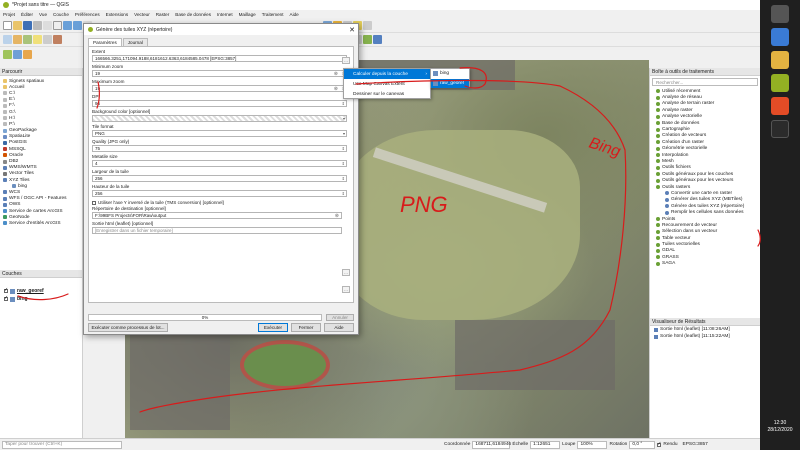  I want to click on pan-icon, so click(57, 25).